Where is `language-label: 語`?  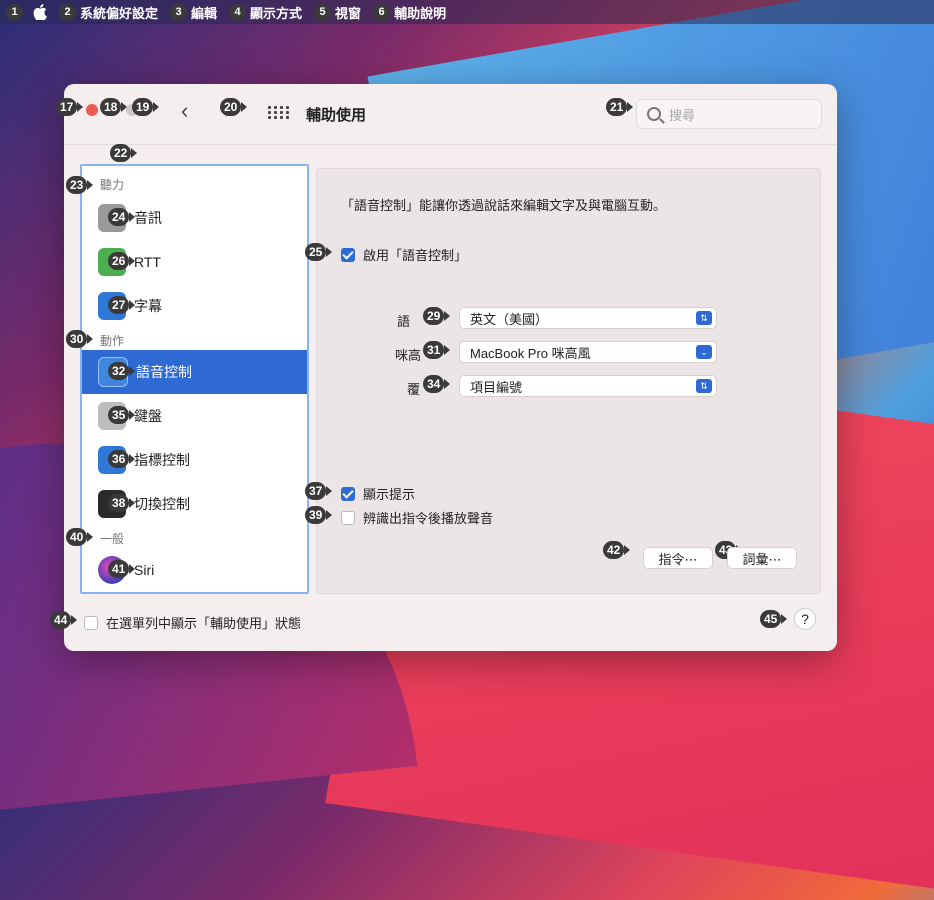 language-label: 語 is located at coordinates (404, 321).